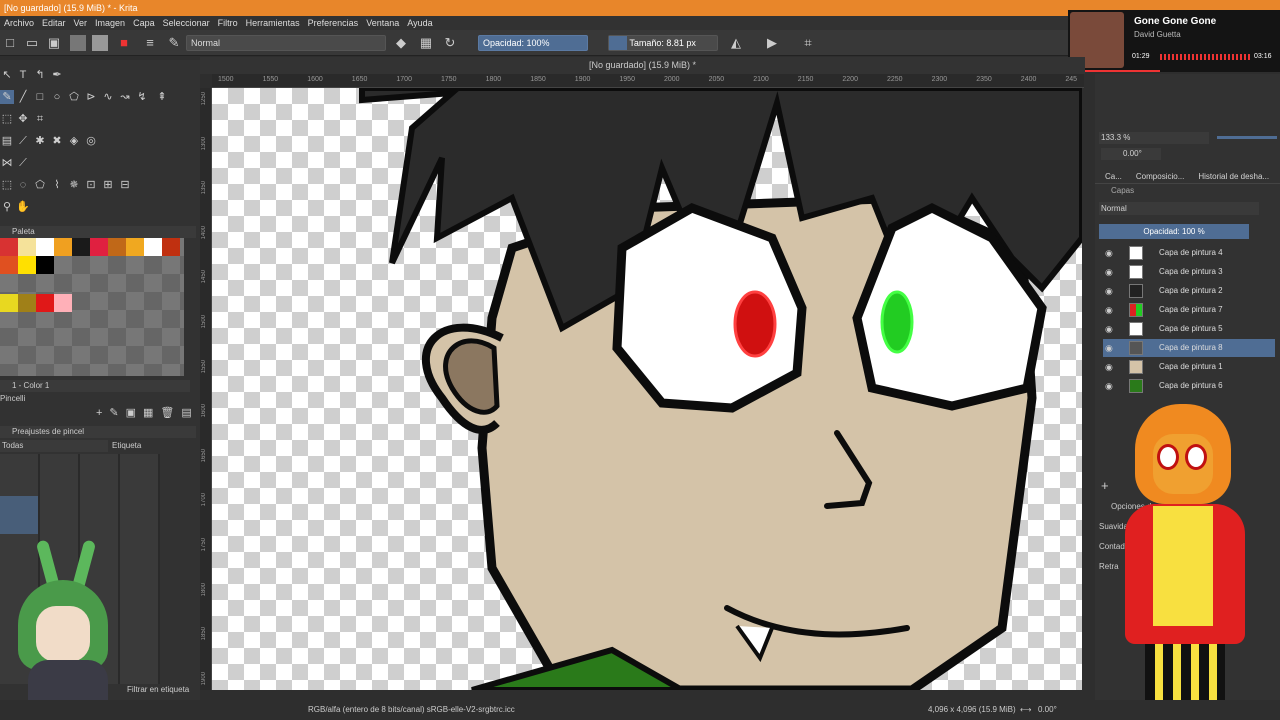 The height and width of the screenshot is (720, 1280). Describe the element at coordinates (57, 185) in the screenshot. I see `freehand-select-icon: ⌇` at that location.